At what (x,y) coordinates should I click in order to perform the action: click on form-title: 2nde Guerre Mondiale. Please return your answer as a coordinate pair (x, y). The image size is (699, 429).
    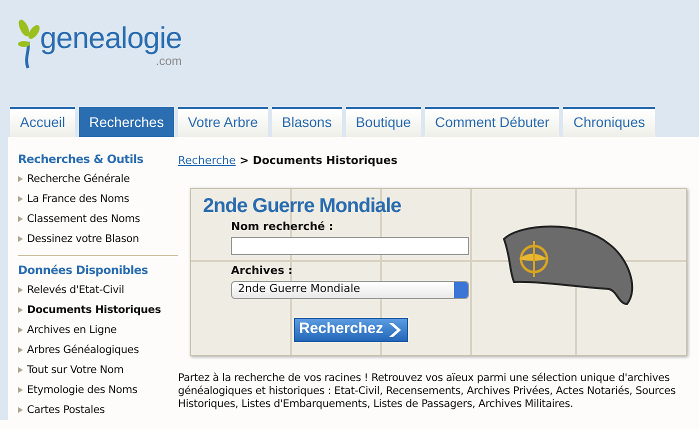
    Looking at the image, I should click on (302, 206).